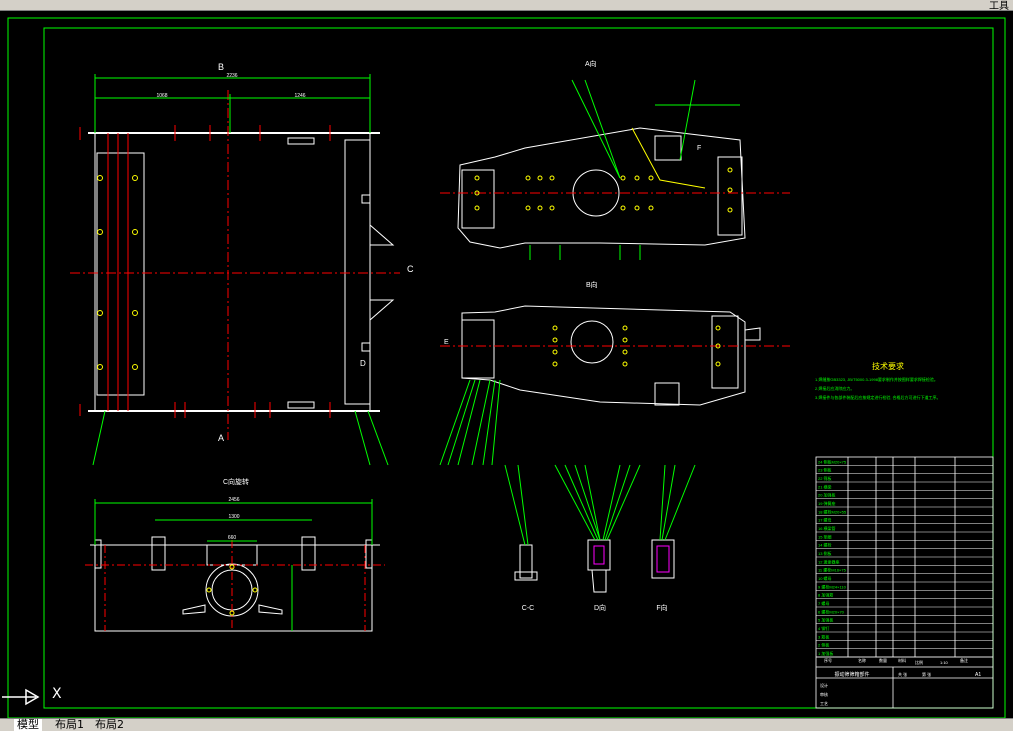 This screenshot has height=731, width=1013. I want to click on tab-layout-2: 布局2, so click(109, 725).